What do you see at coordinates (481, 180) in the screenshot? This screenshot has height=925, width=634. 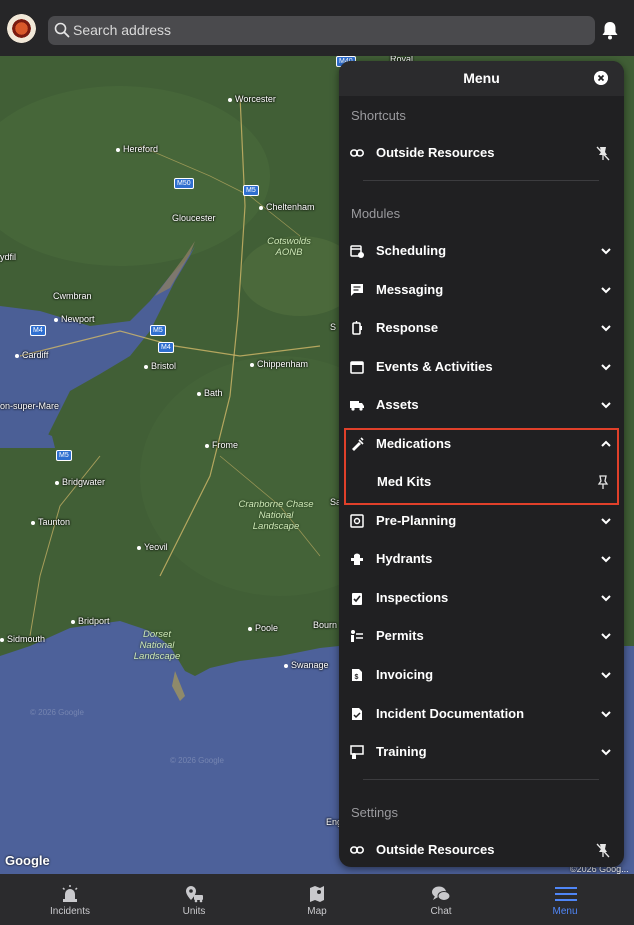 I see `menu-divider` at bounding box center [481, 180].